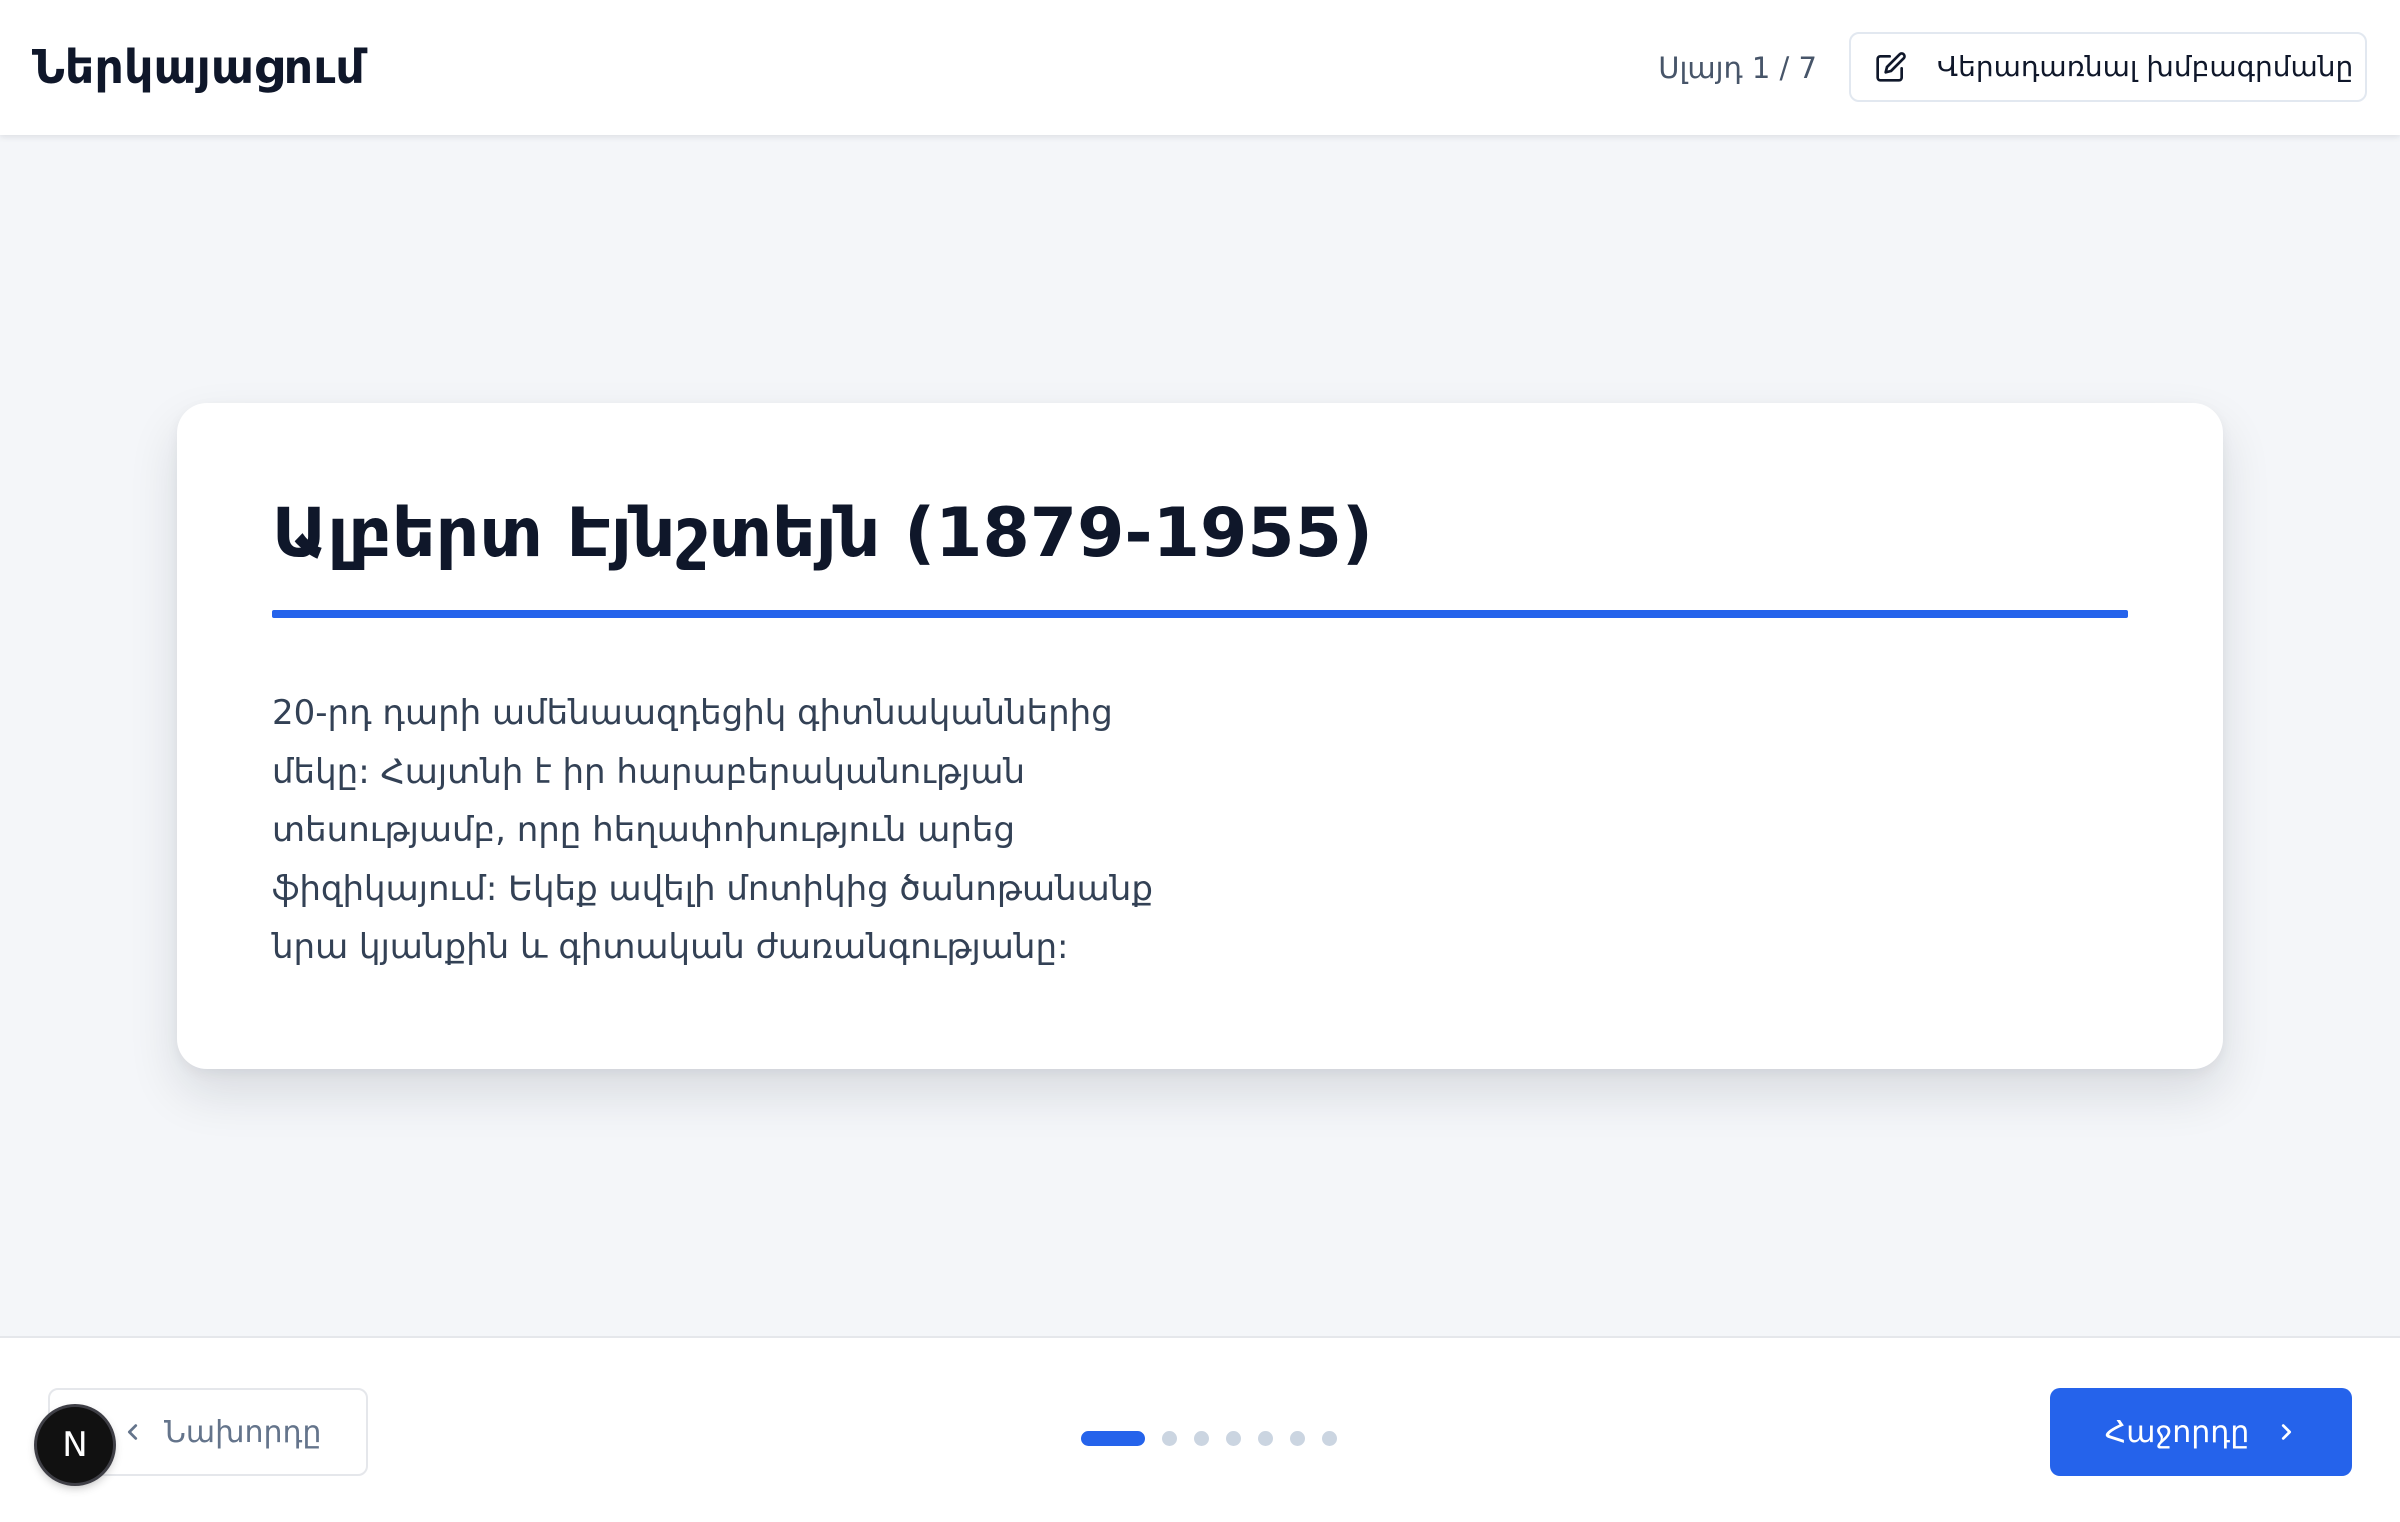 The width and height of the screenshot is (2400, 1522). I want to click on next-slide-label: Հաջորդը, so click(2177, 1432).